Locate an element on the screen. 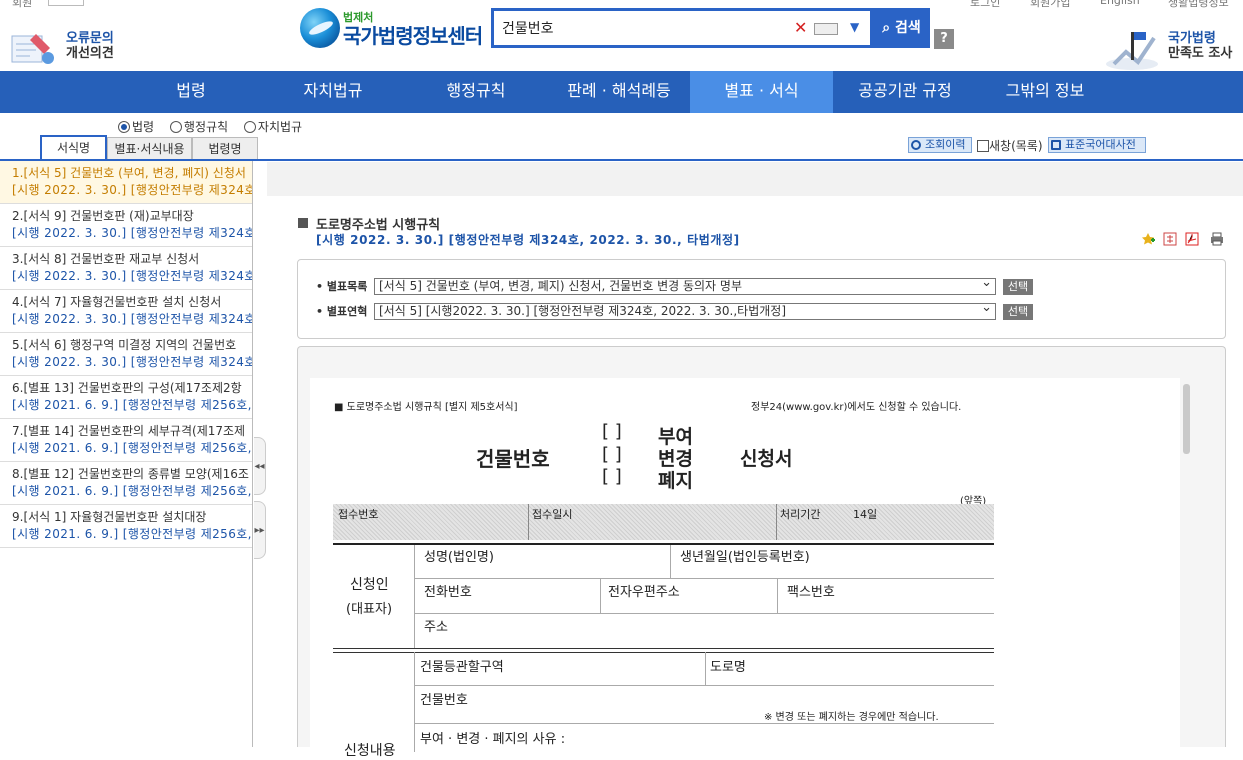  search-button-label: 검색 is located at coordinates (907, 28).